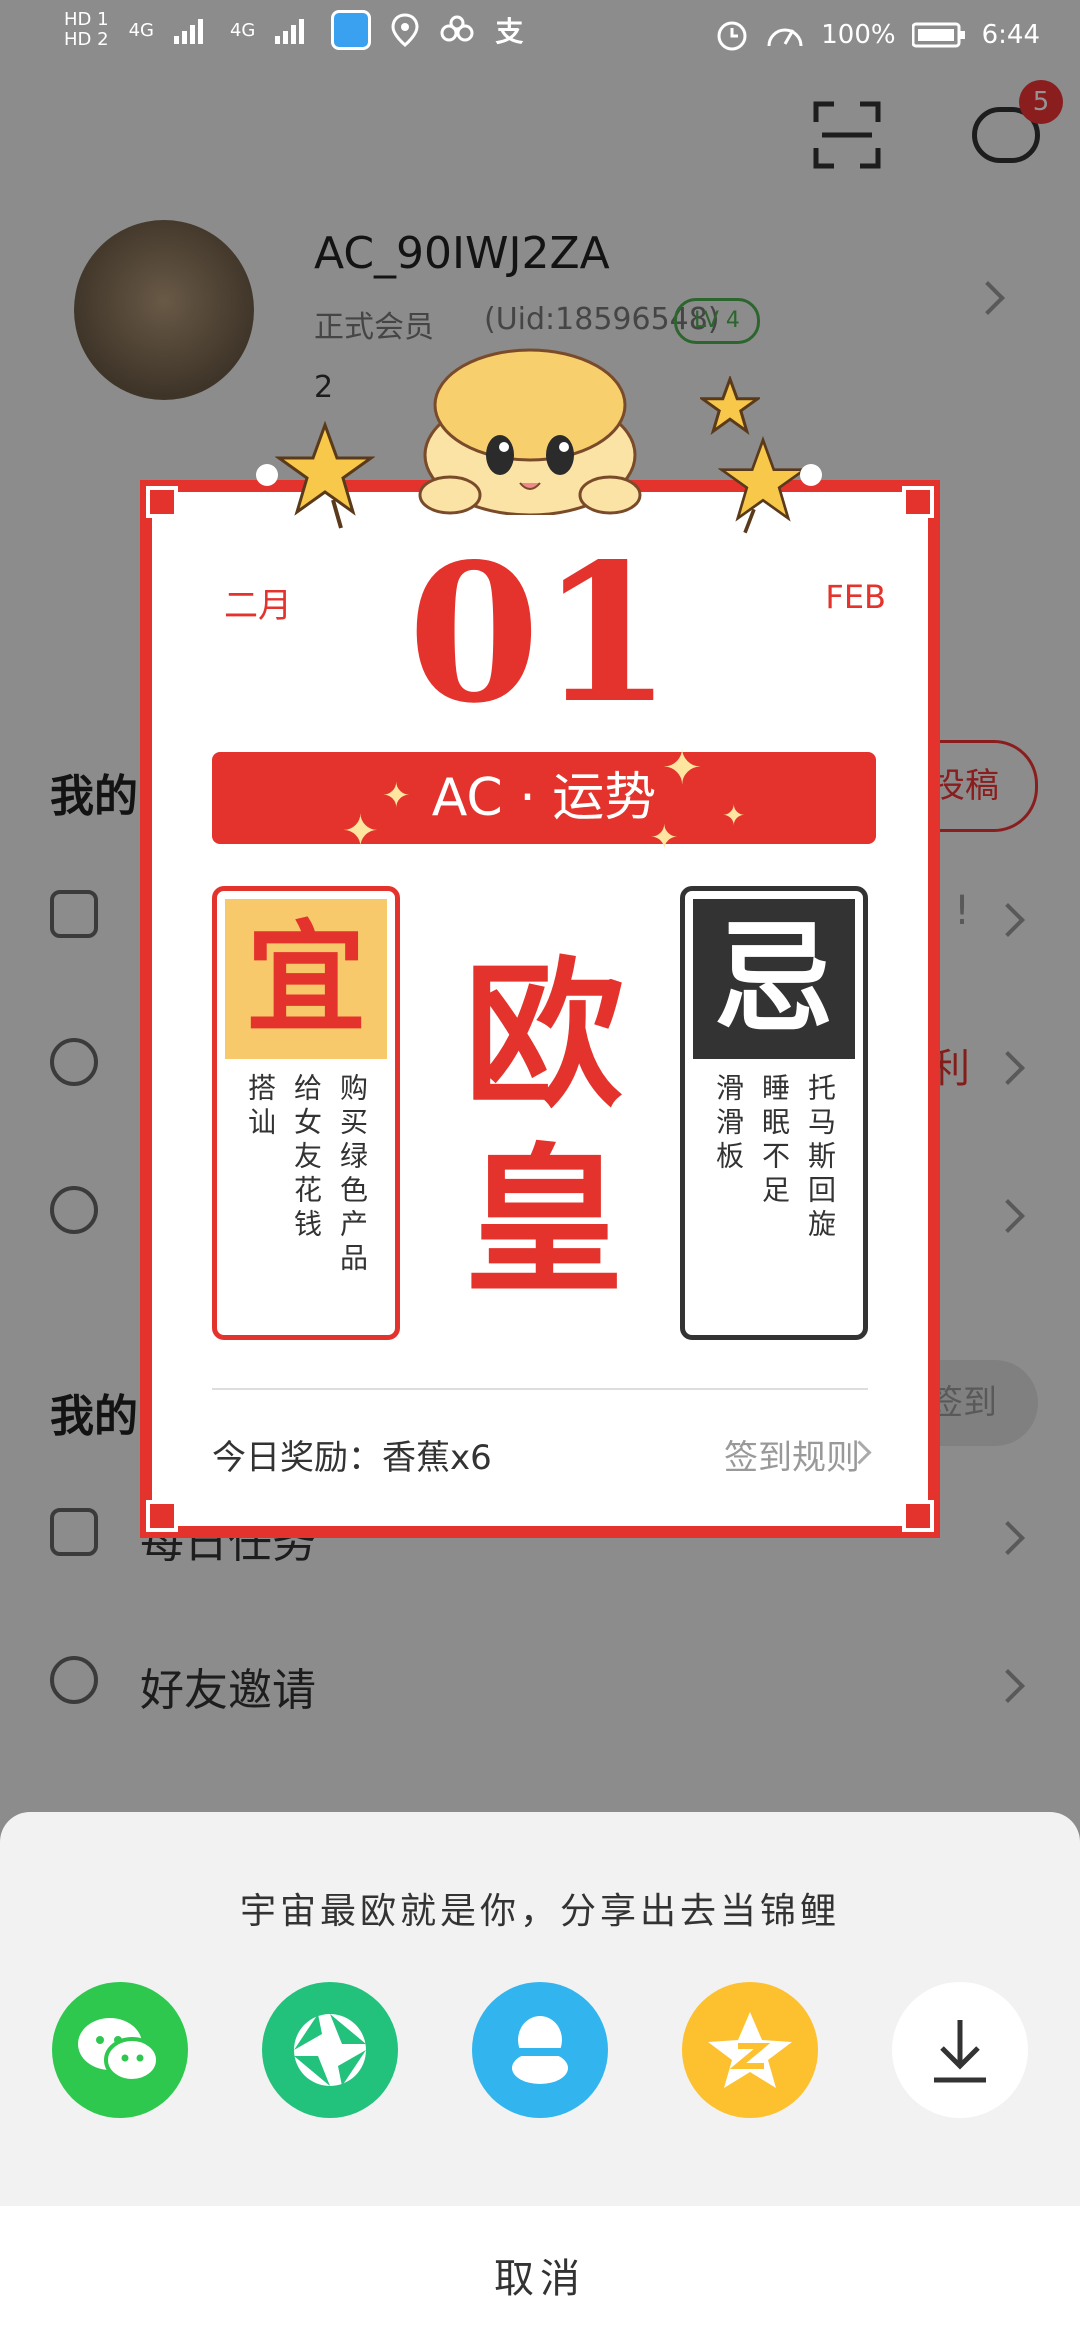 The width and height of the screenshot is (1080, 2340). What do you see at coordinates (774, 979) in the screenshot?
I see `avoid-heading: 忌` at bounding box center [774, 979].